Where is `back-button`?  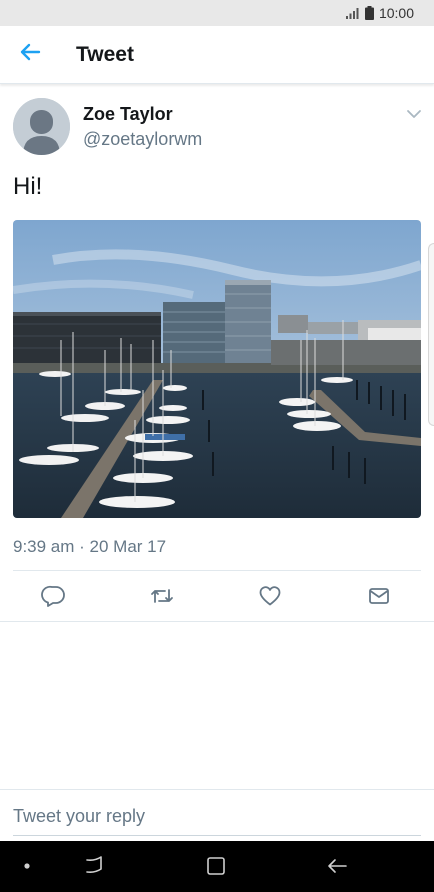 back-button is located at coordinates (30, 55).